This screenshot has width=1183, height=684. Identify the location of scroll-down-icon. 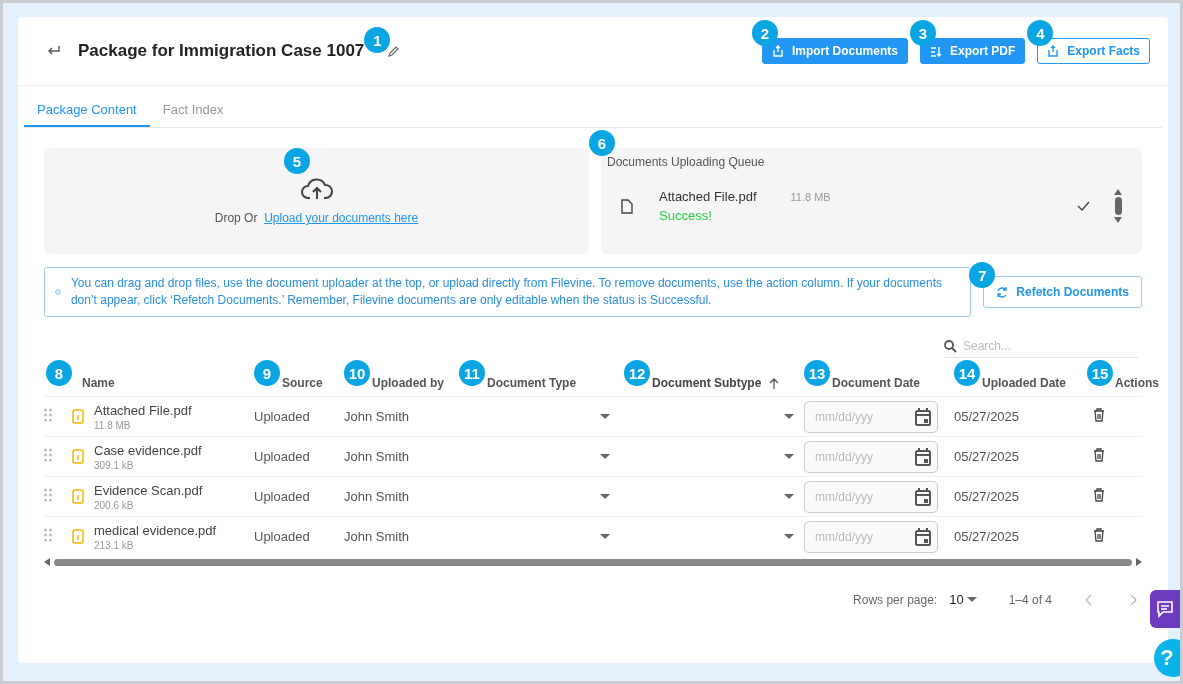
(1118, 220).